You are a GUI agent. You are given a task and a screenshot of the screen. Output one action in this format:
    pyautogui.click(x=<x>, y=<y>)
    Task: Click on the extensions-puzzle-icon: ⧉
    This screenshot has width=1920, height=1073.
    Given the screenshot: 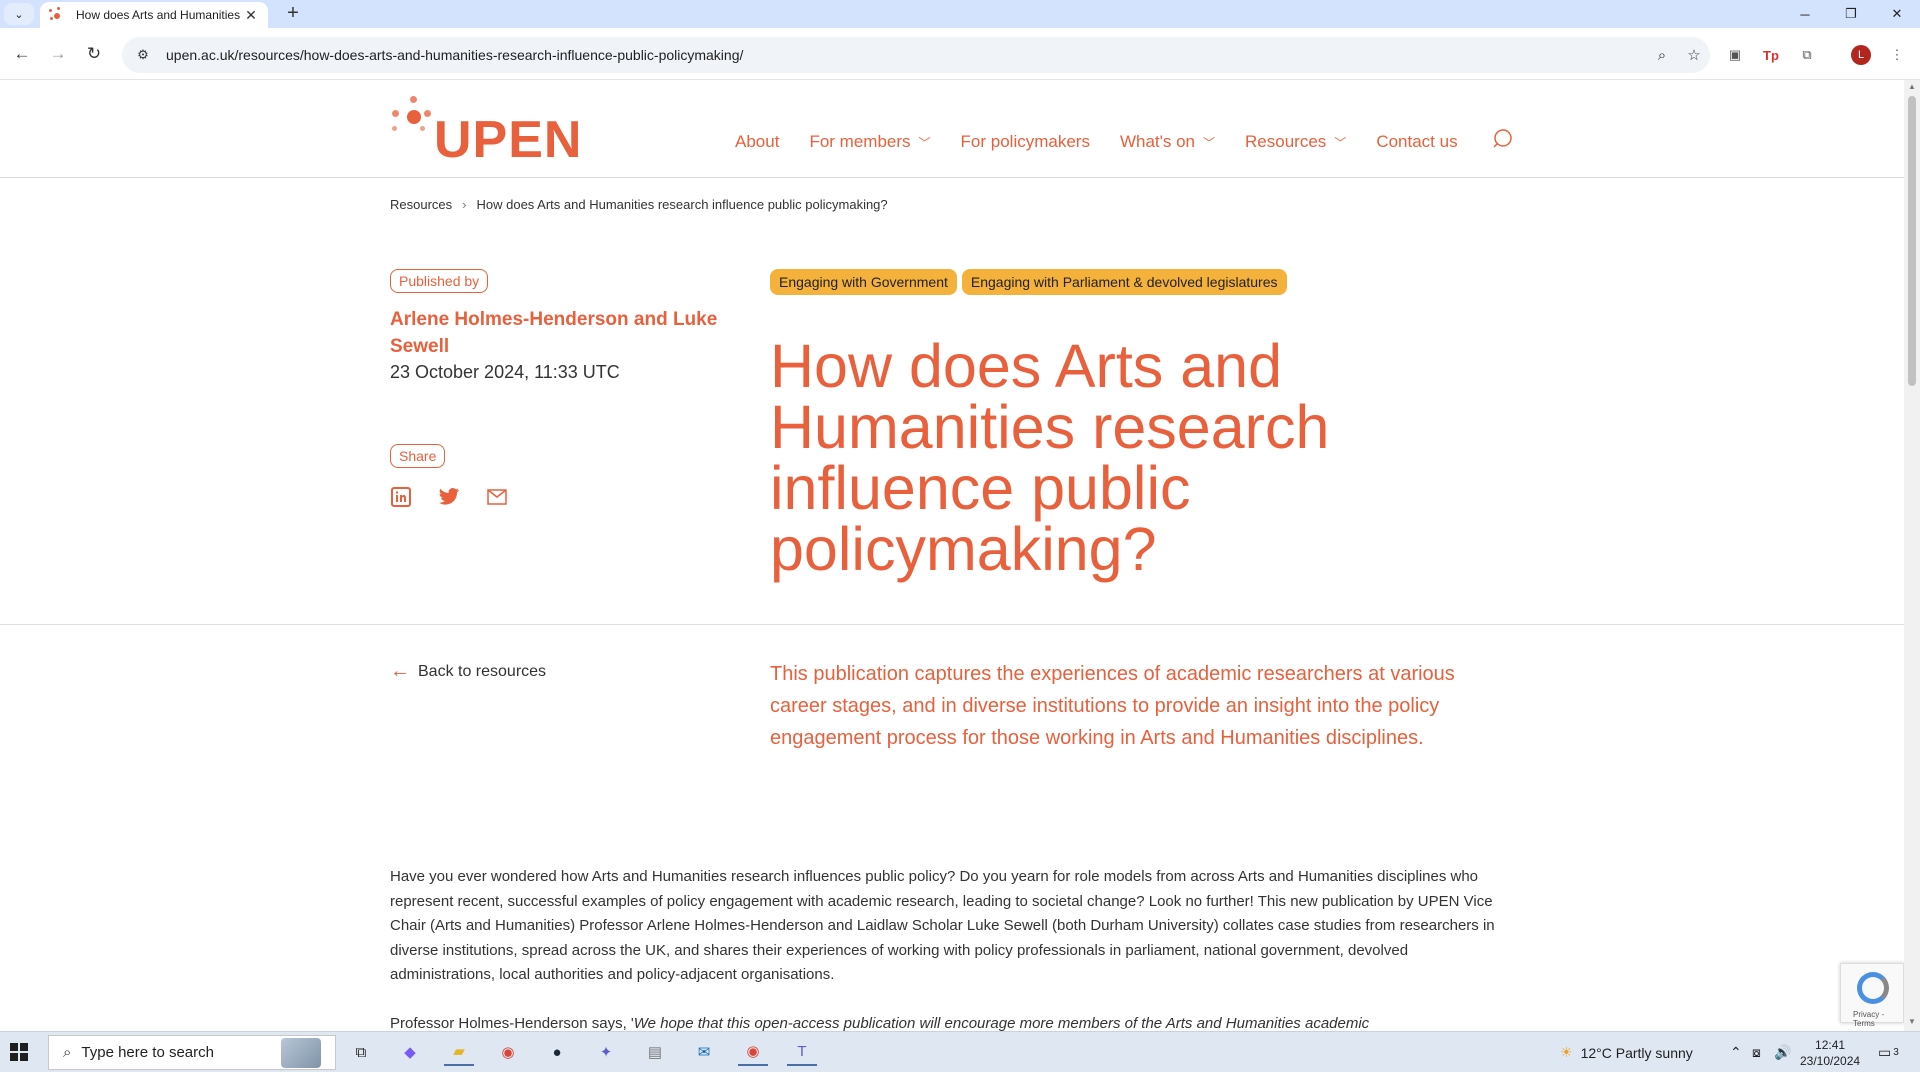 What is the action you would take?
    pyautogui.click(x=1807, y=55)
    